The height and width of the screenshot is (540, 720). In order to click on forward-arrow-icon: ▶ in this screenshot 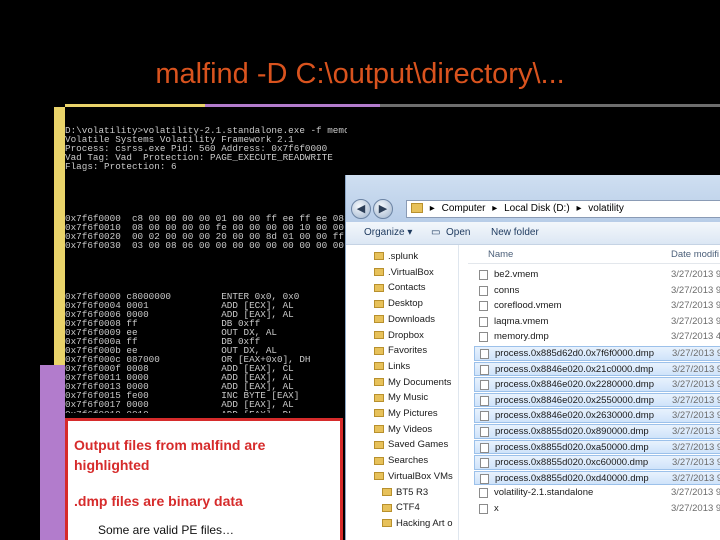, I will do `click(383, 209)`.